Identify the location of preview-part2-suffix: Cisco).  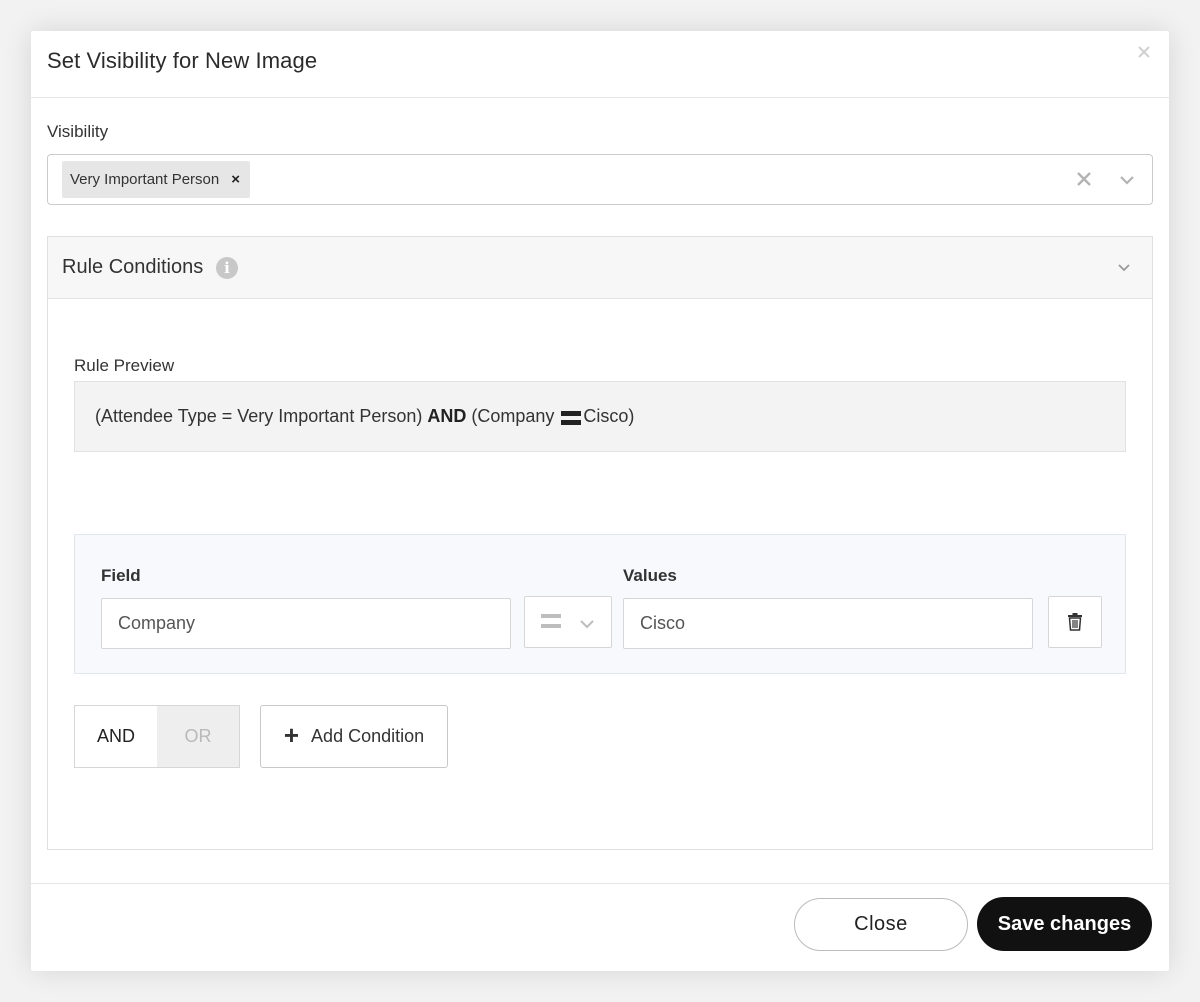
(609, 416).